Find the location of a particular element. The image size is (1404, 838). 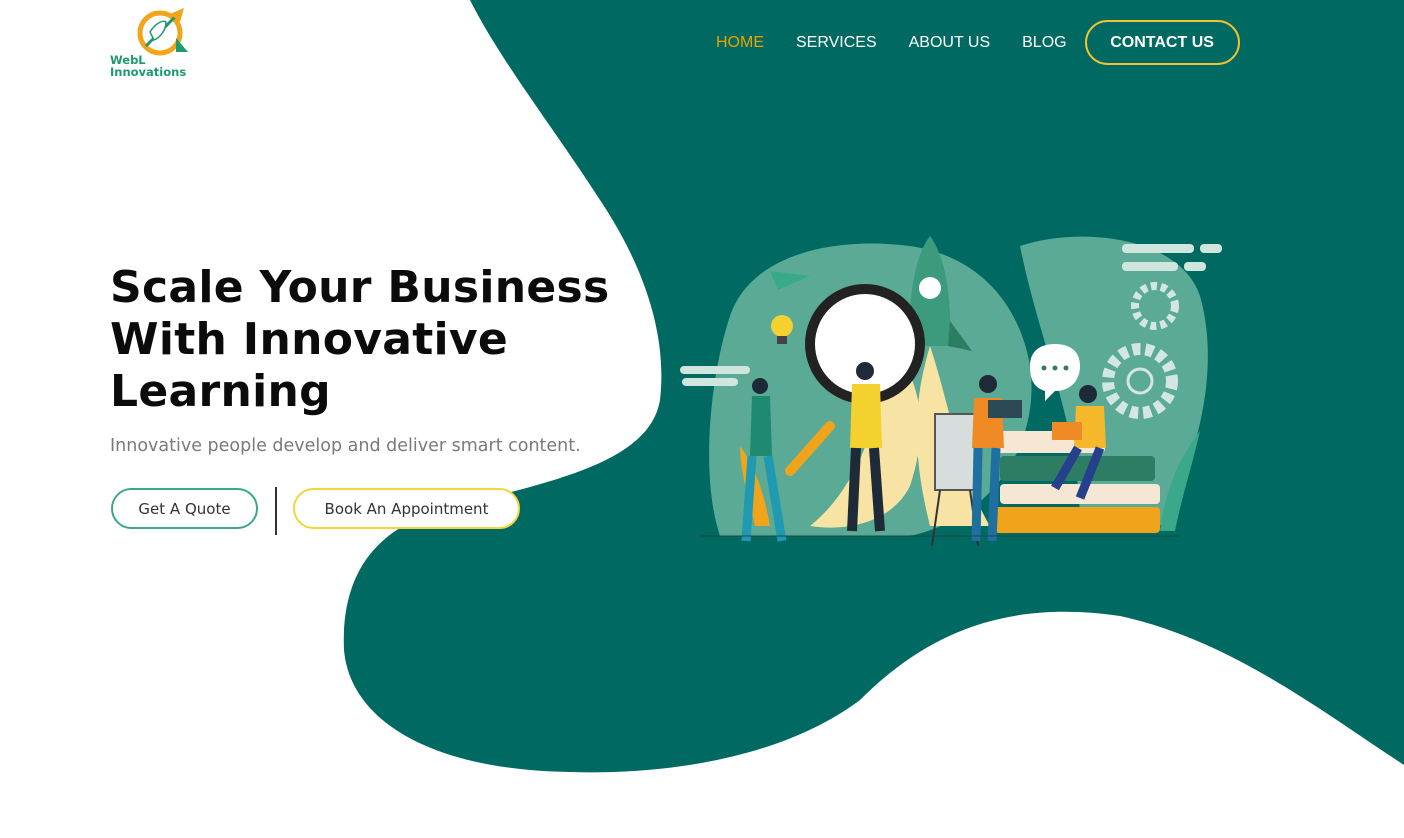

nav-about-us: ABOUT US is located at coordinates (950, 43).